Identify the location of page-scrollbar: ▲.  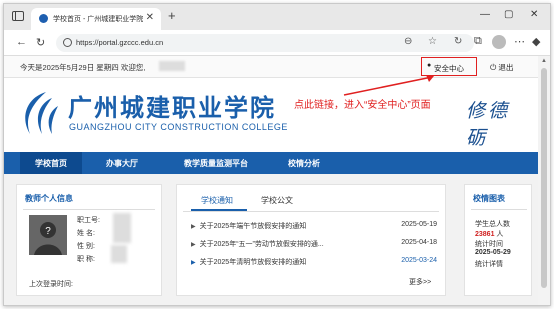
(544, 180).